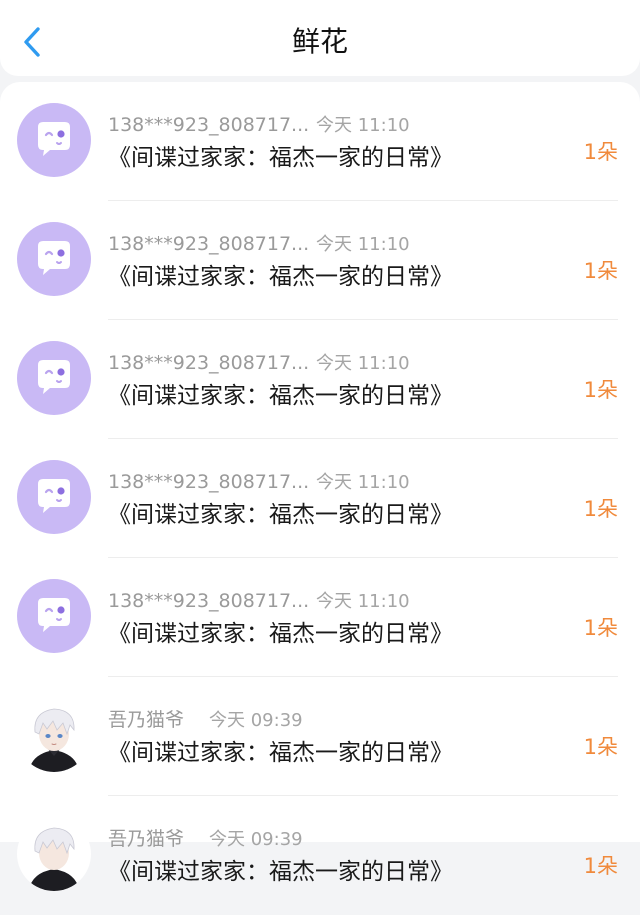 This screenshot has height=915, width=640. Describe the element at coordinates (319, 41) in the screenshot. I see `page-title: 鲜花` at that location.